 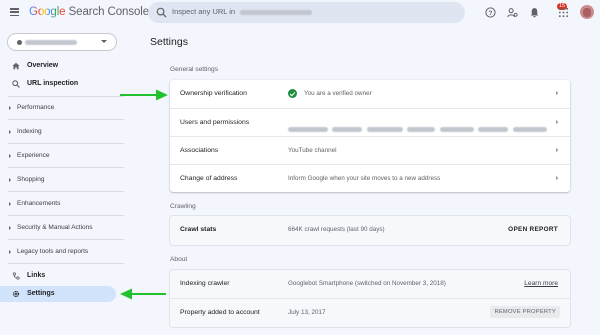 I want to click on search-placeholder: Inspect any URL in, so click(x=242, y=11).